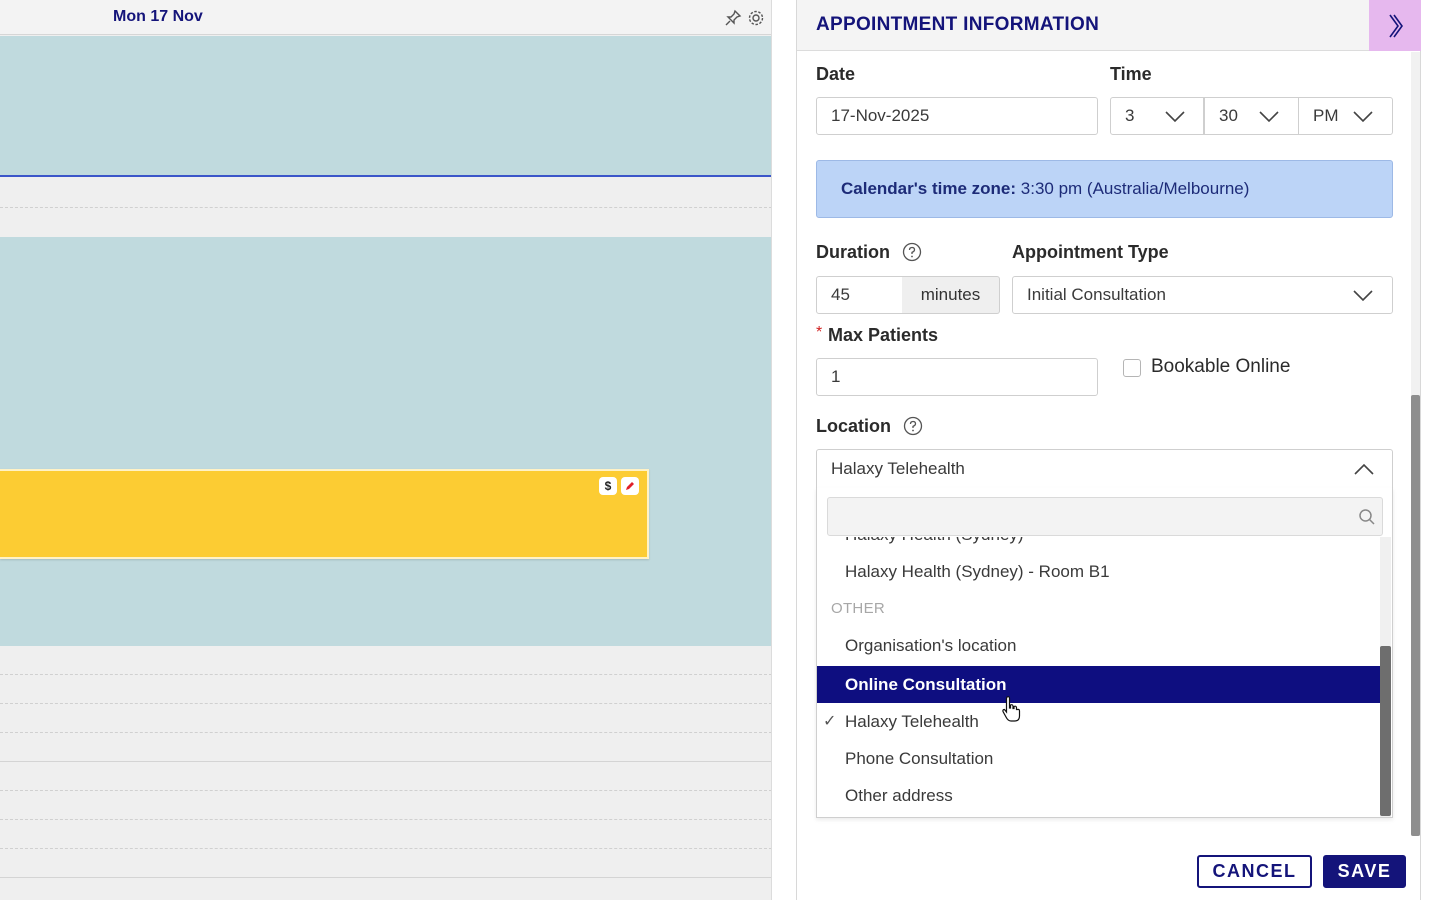  Describe the element at coordinates (630, 486) in the screenshot. I see `pencil-icon` at that location.